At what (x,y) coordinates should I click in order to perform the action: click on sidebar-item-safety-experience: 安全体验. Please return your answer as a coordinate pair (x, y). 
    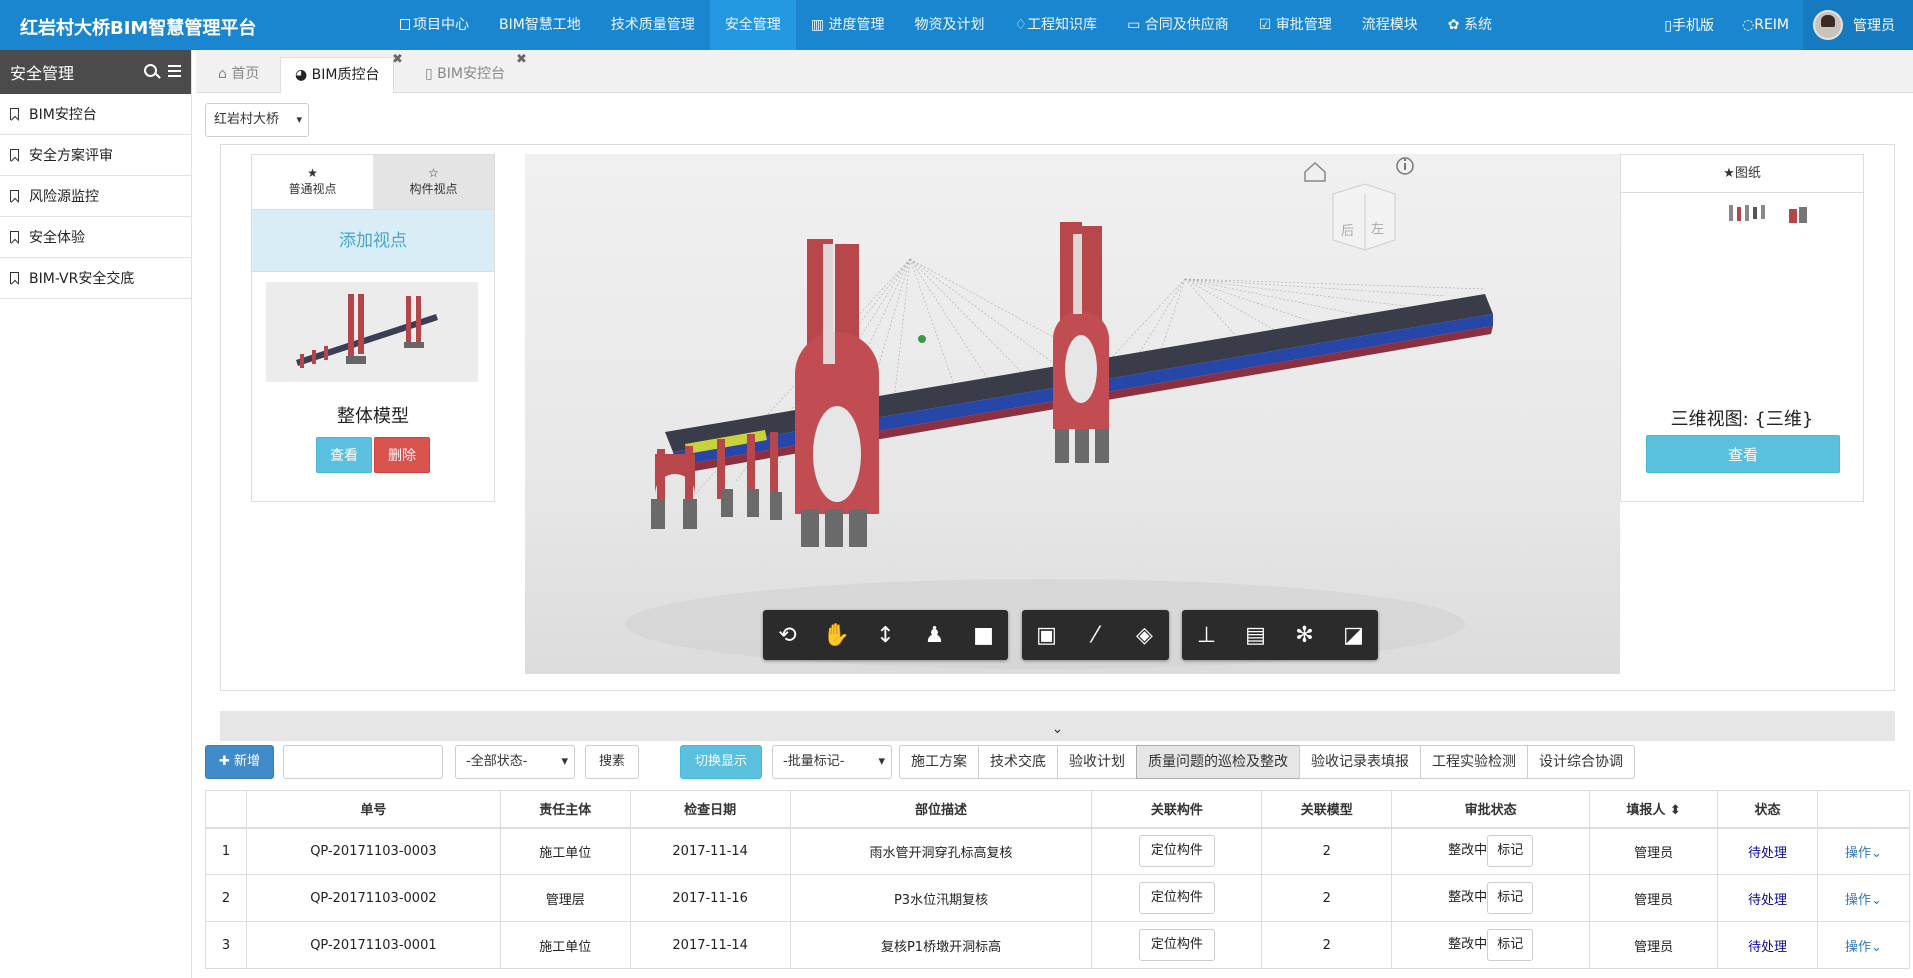
    Looking at the image, I should click on (95, 237).